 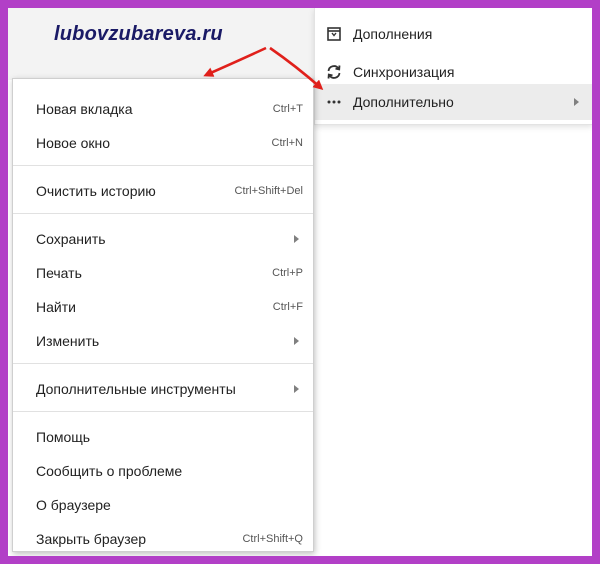 I want to click on menu-item-shortcut: Ctrl+P, so click(x=287, y=273).